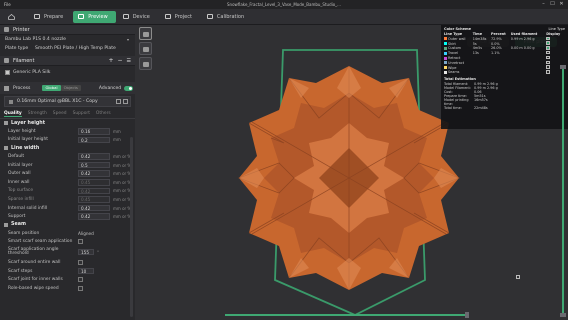  I want to click on filament-item: Generic PLA Silk, so click(67, 72).